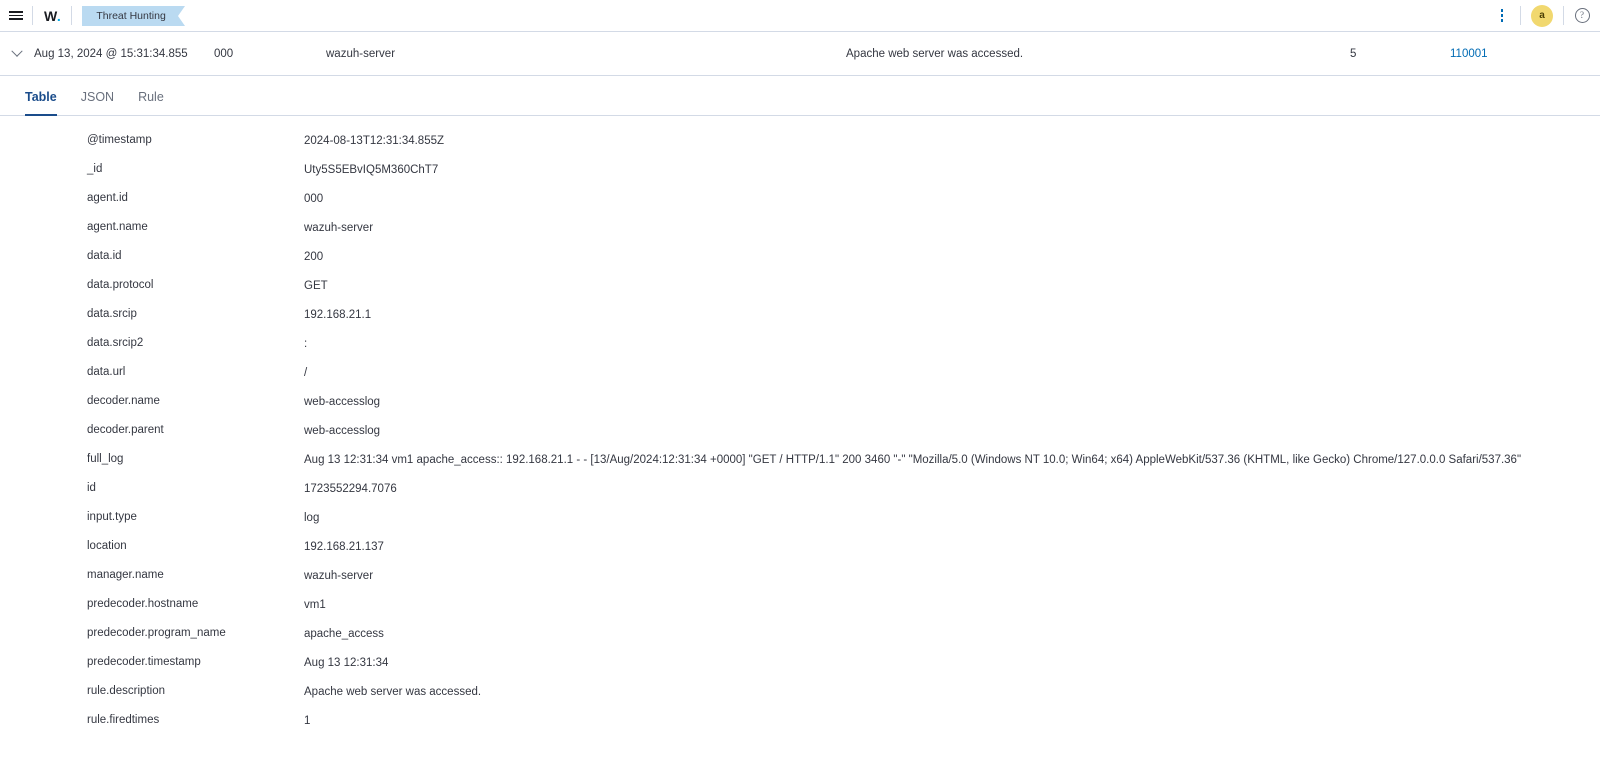 The image size is (1600, 761). Describe the element at coordinates (117, 227) in the screenshot. I see `field-name: agent.name` at that location.